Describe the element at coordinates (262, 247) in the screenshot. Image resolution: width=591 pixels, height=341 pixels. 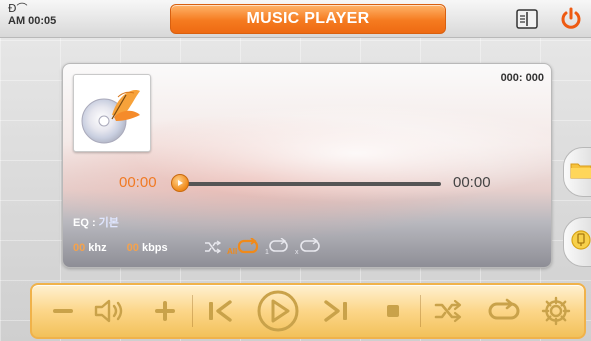
I see `play-mode-indicators: All 1 x` at that location.